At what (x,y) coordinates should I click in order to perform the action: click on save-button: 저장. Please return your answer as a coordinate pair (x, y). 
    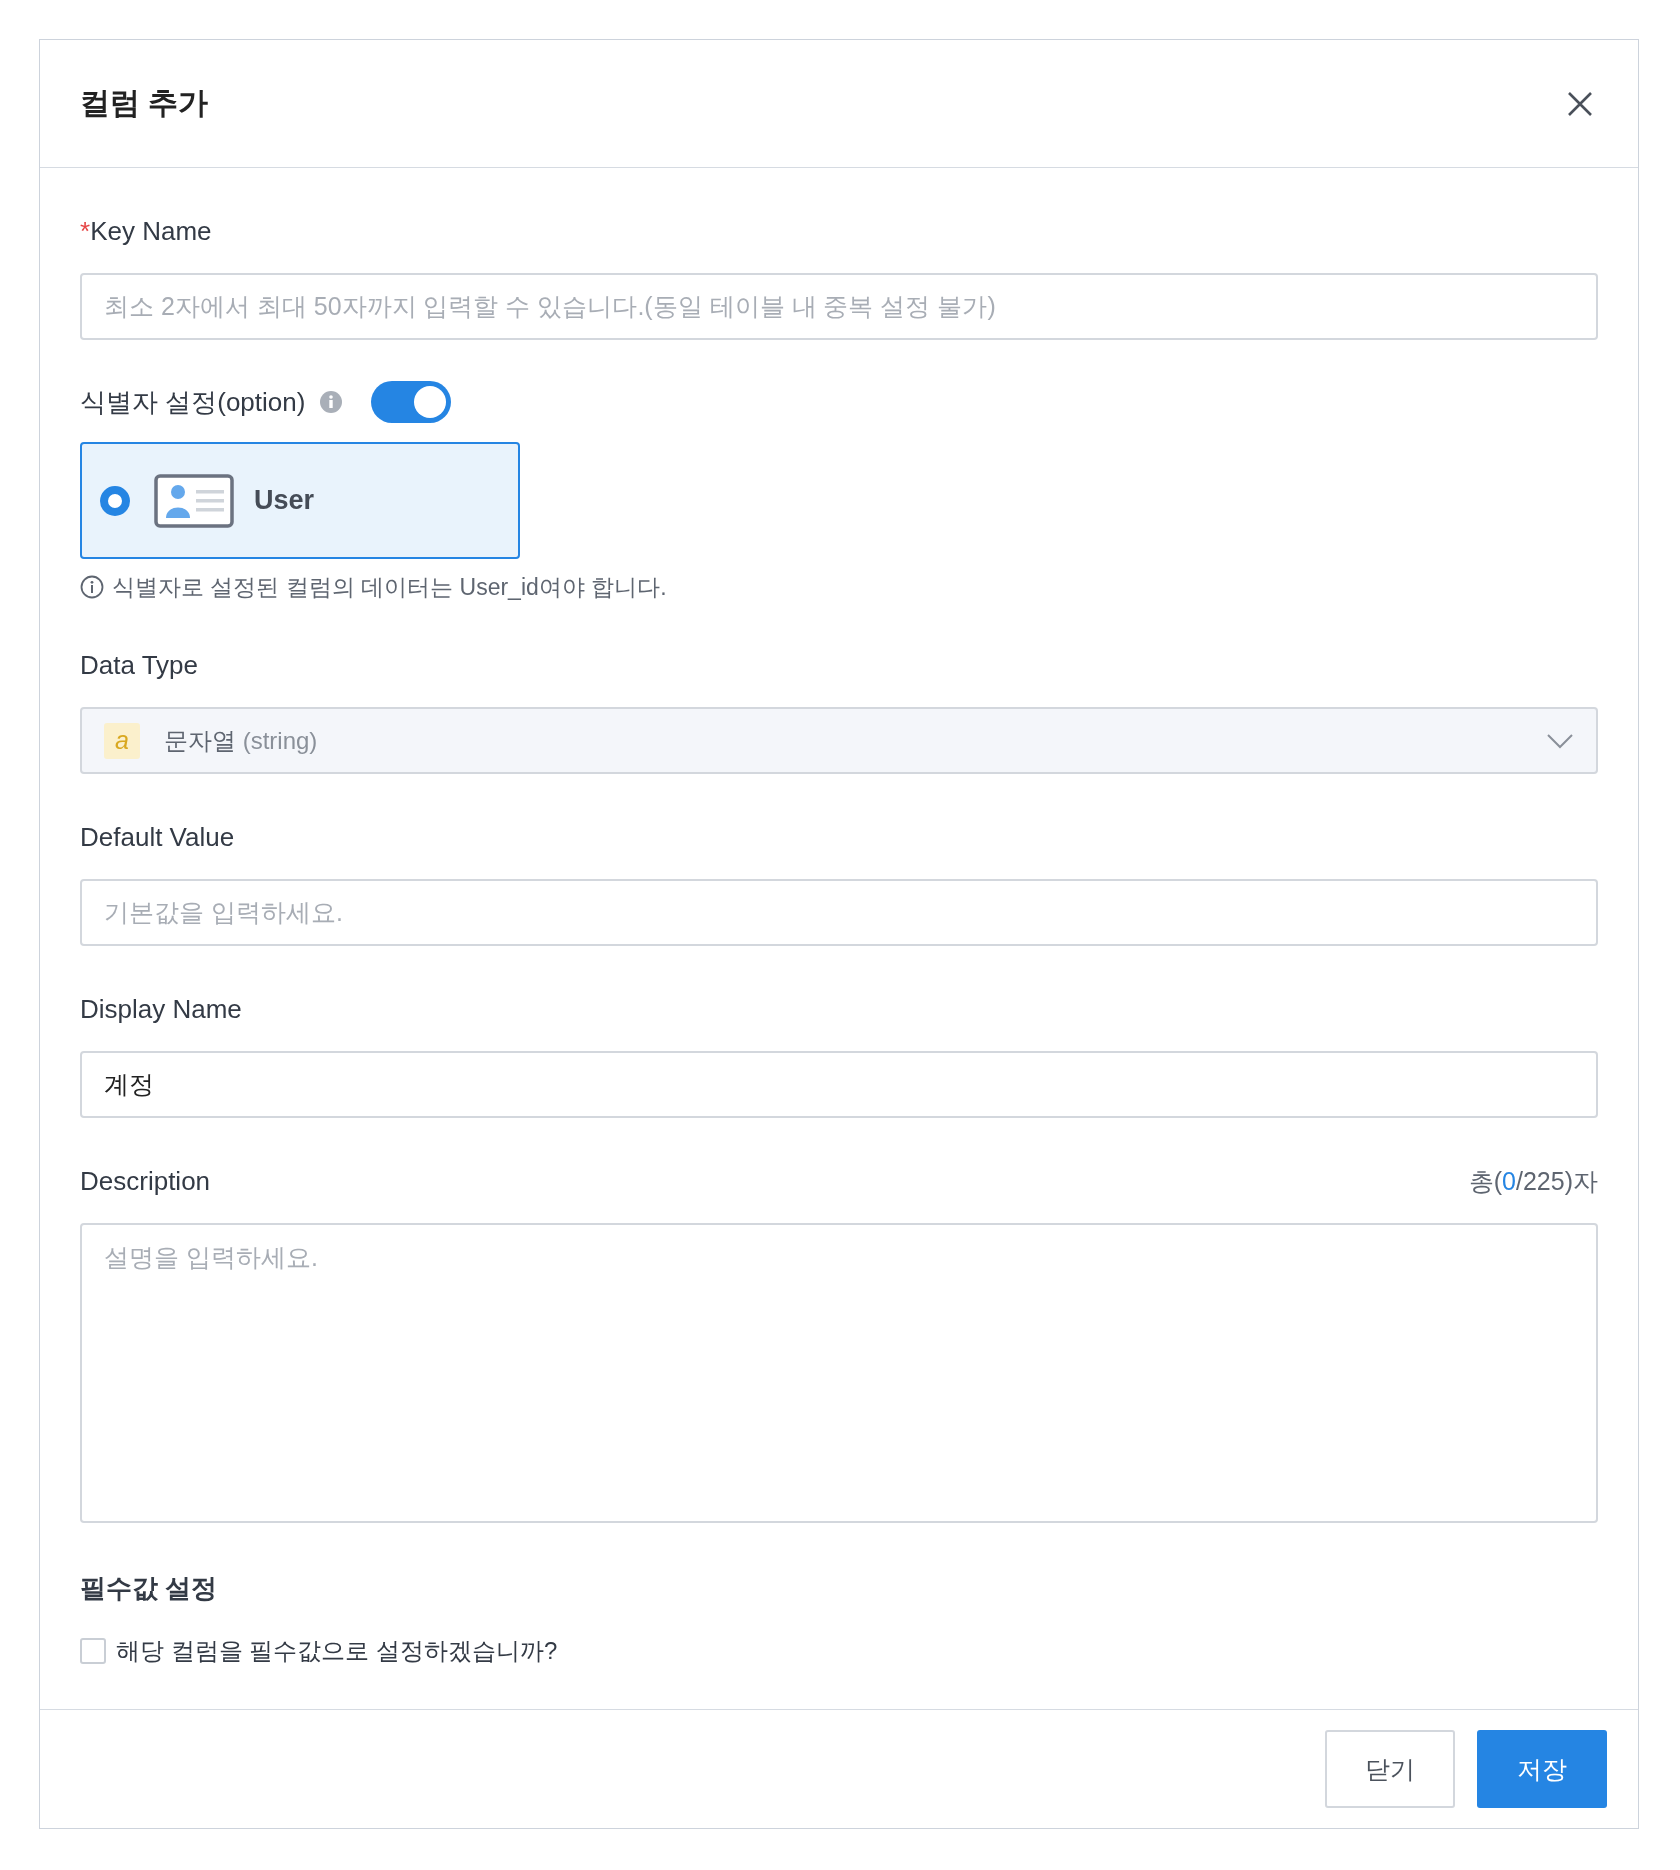
    Looking at the image, I should click on (1542, 1769).